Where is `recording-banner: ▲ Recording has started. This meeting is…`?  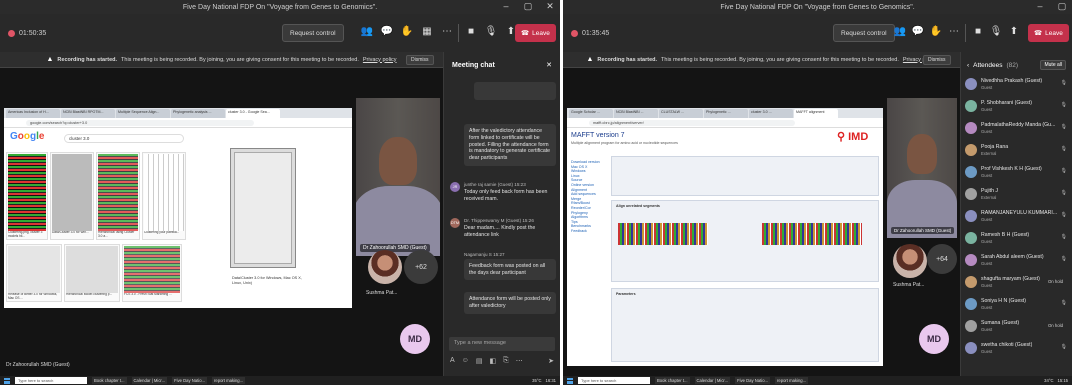
recording-banner: ▲ Recording has started. This meeting is… is located at coordinates (761, 60).